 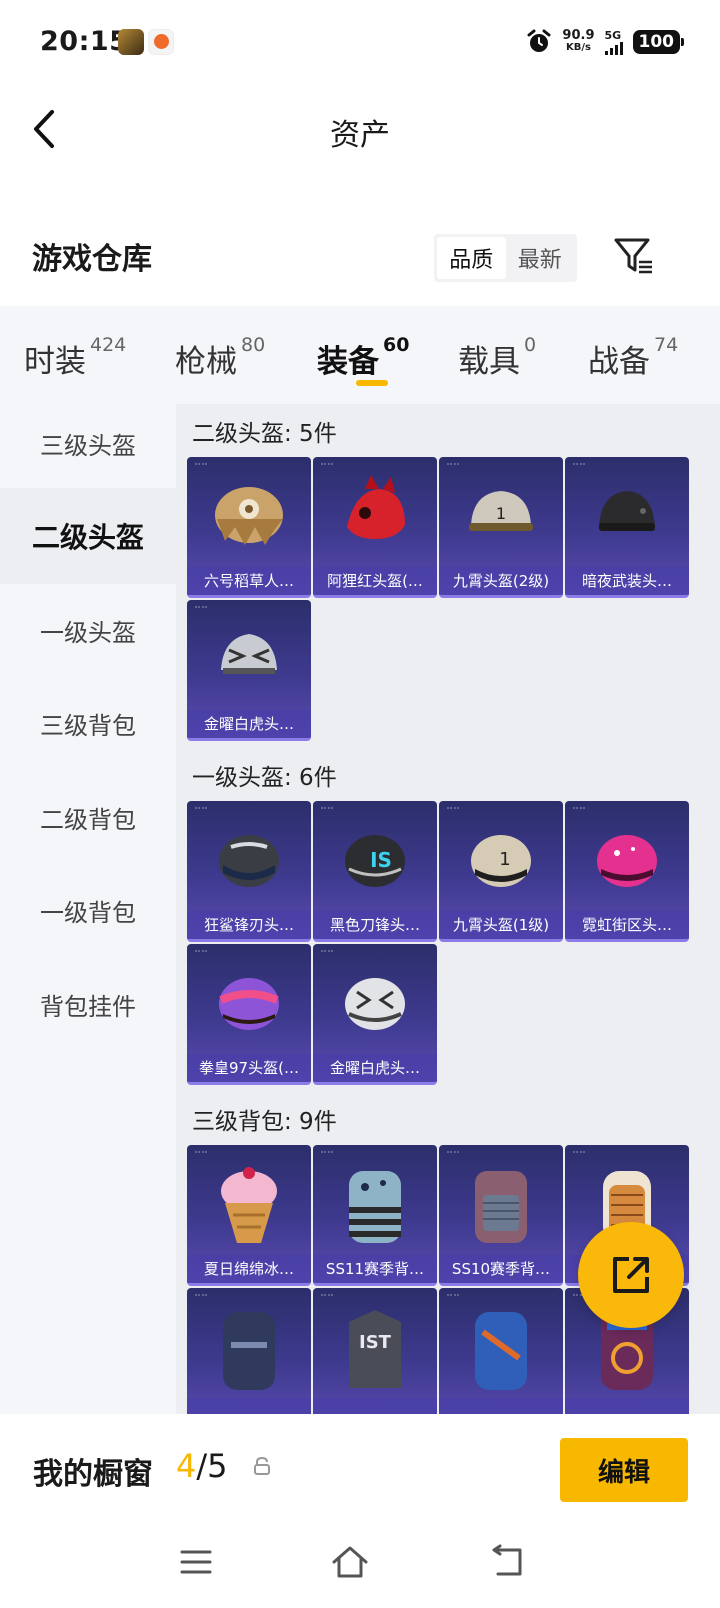 I want to click on tab-label: 枪械, so click(x=206, y=362).